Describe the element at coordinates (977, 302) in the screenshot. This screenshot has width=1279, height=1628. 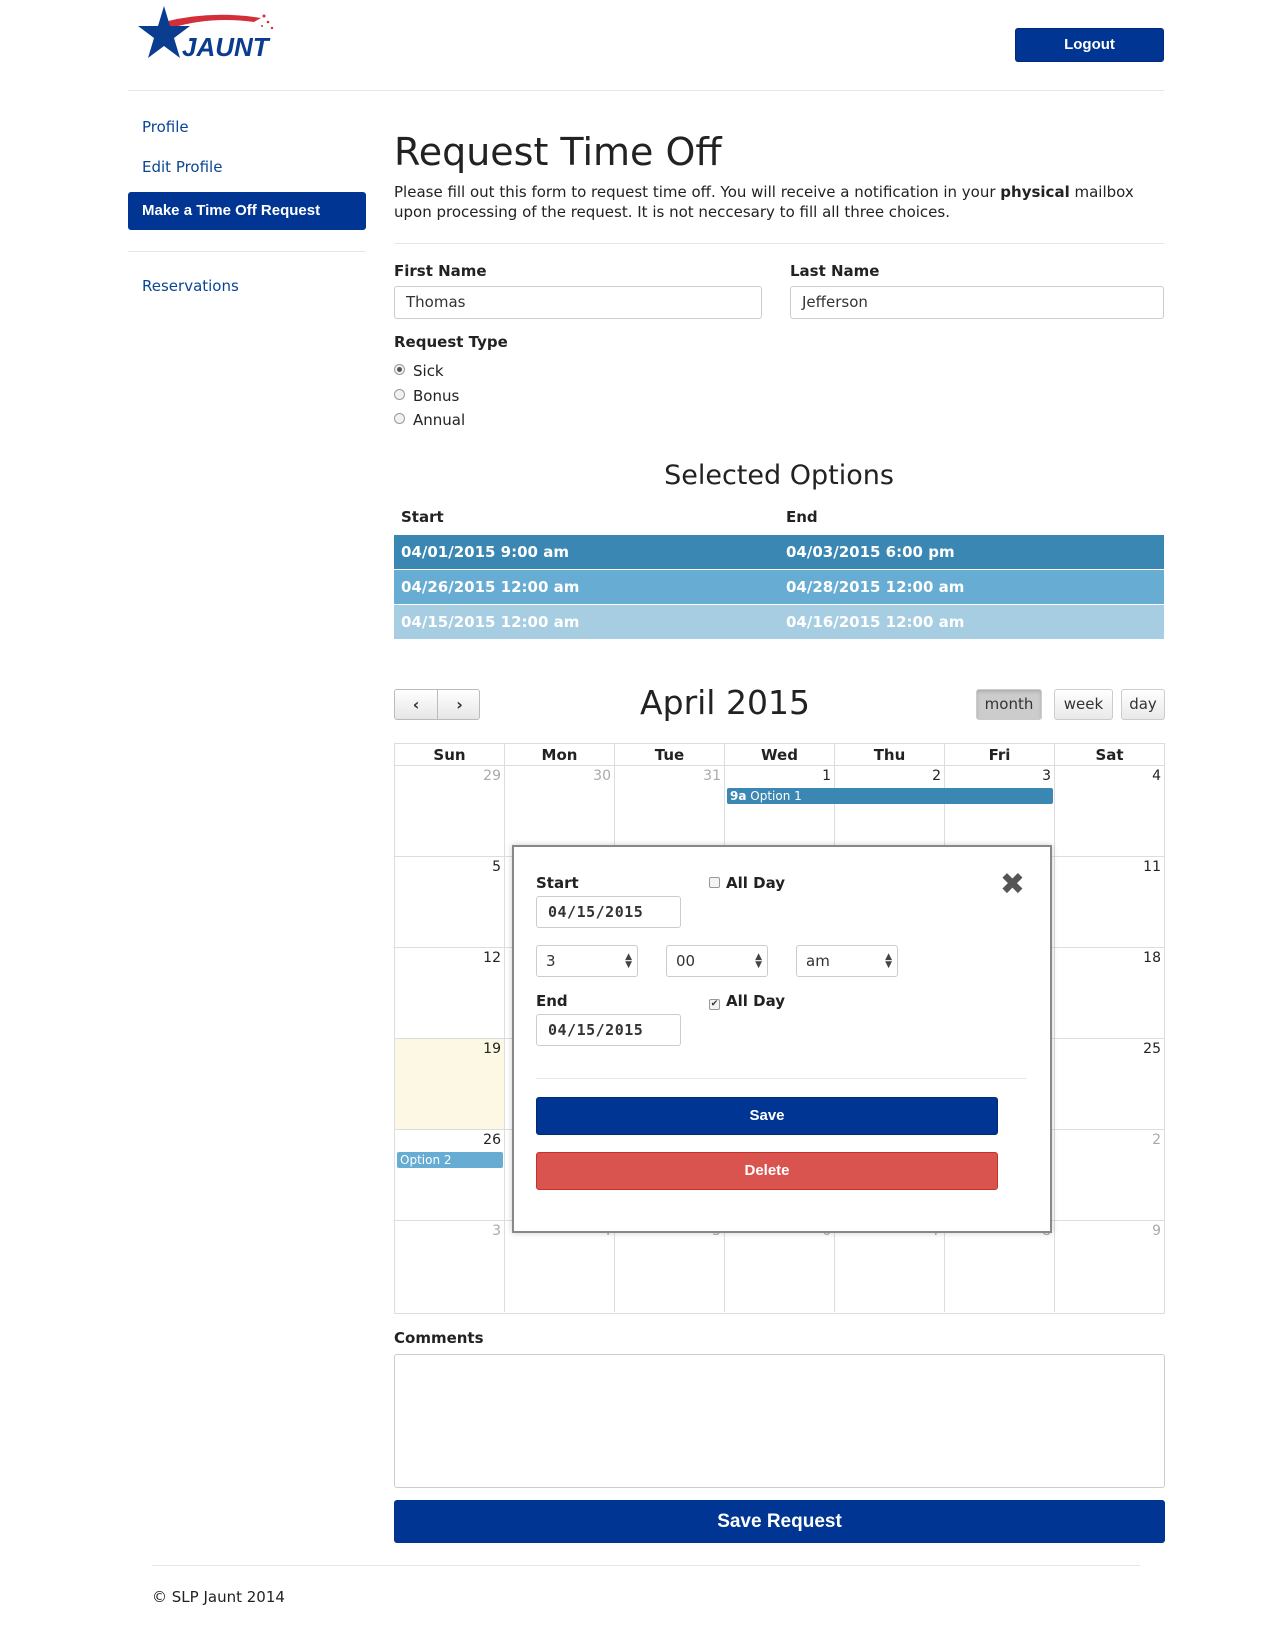
I see `last-name-input: Jefferson` at that location.